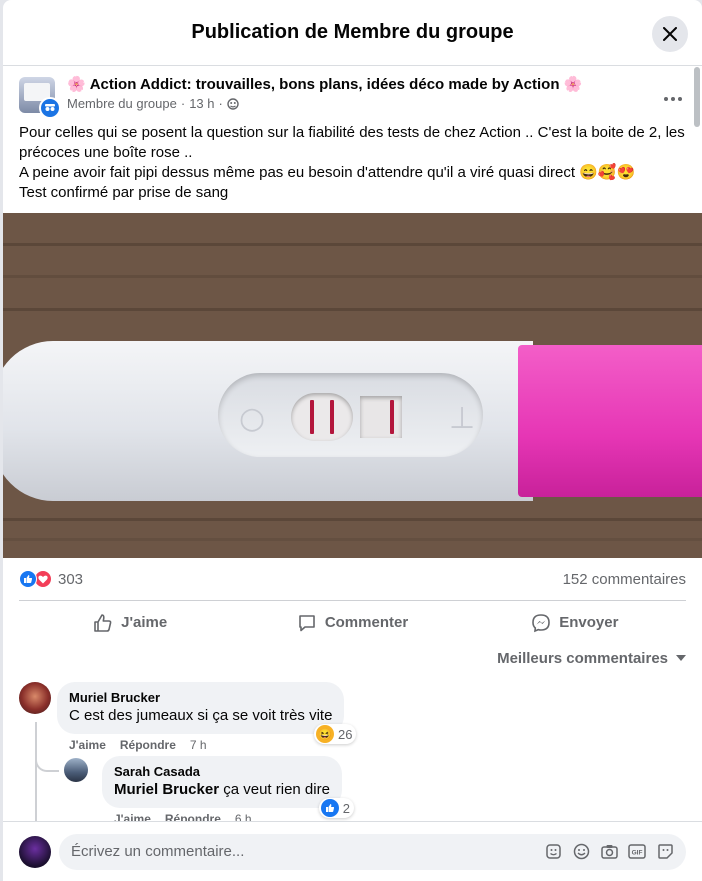 The height and width of the screenshot is (881, 702). I want to click on pregnancy-test-cap, so click(610, 421).